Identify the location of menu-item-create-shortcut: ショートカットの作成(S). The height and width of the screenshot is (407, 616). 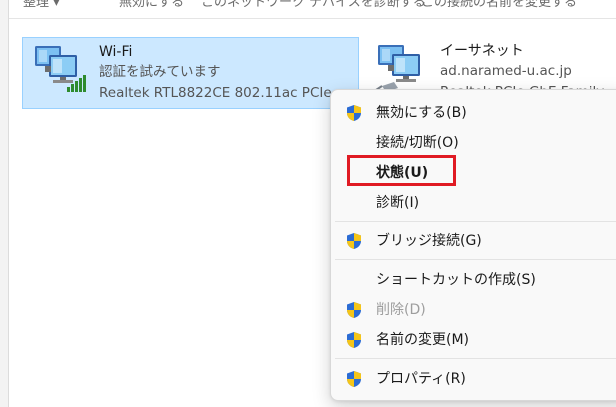
(475, 280).